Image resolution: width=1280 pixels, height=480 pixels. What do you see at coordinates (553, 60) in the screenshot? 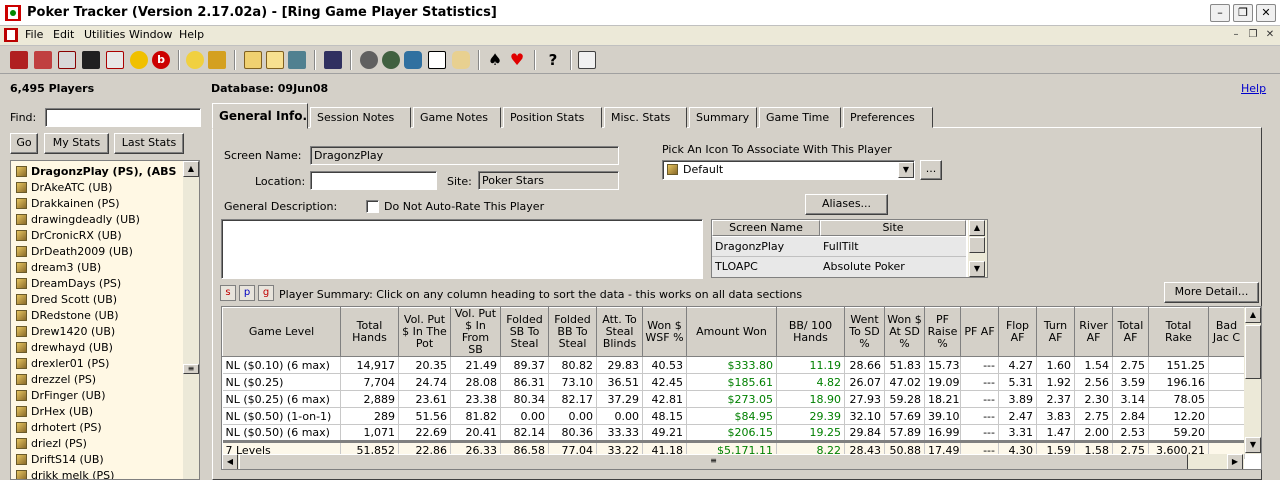
I see `question-icon: ?` at bounding box center [553, 60].